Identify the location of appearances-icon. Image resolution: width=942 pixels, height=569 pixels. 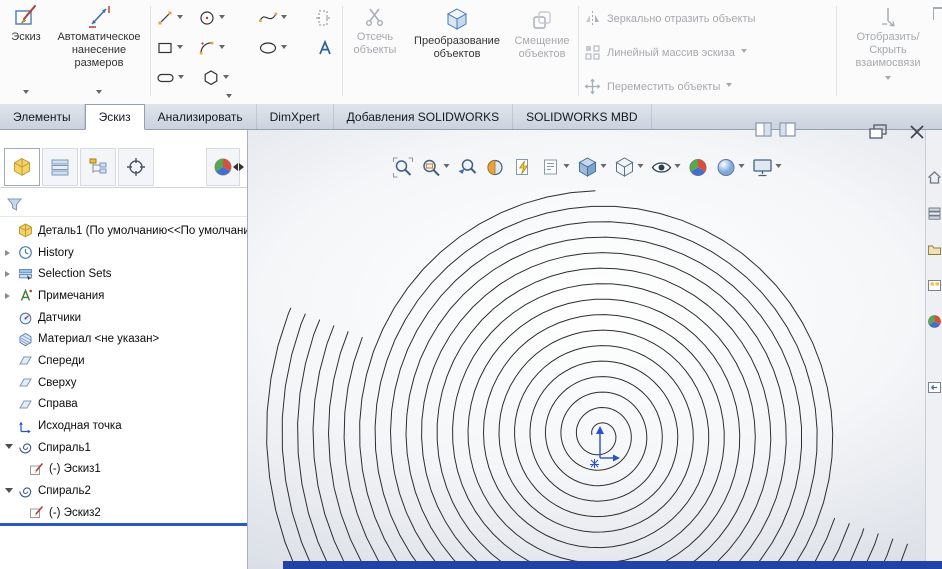
(934, 321).